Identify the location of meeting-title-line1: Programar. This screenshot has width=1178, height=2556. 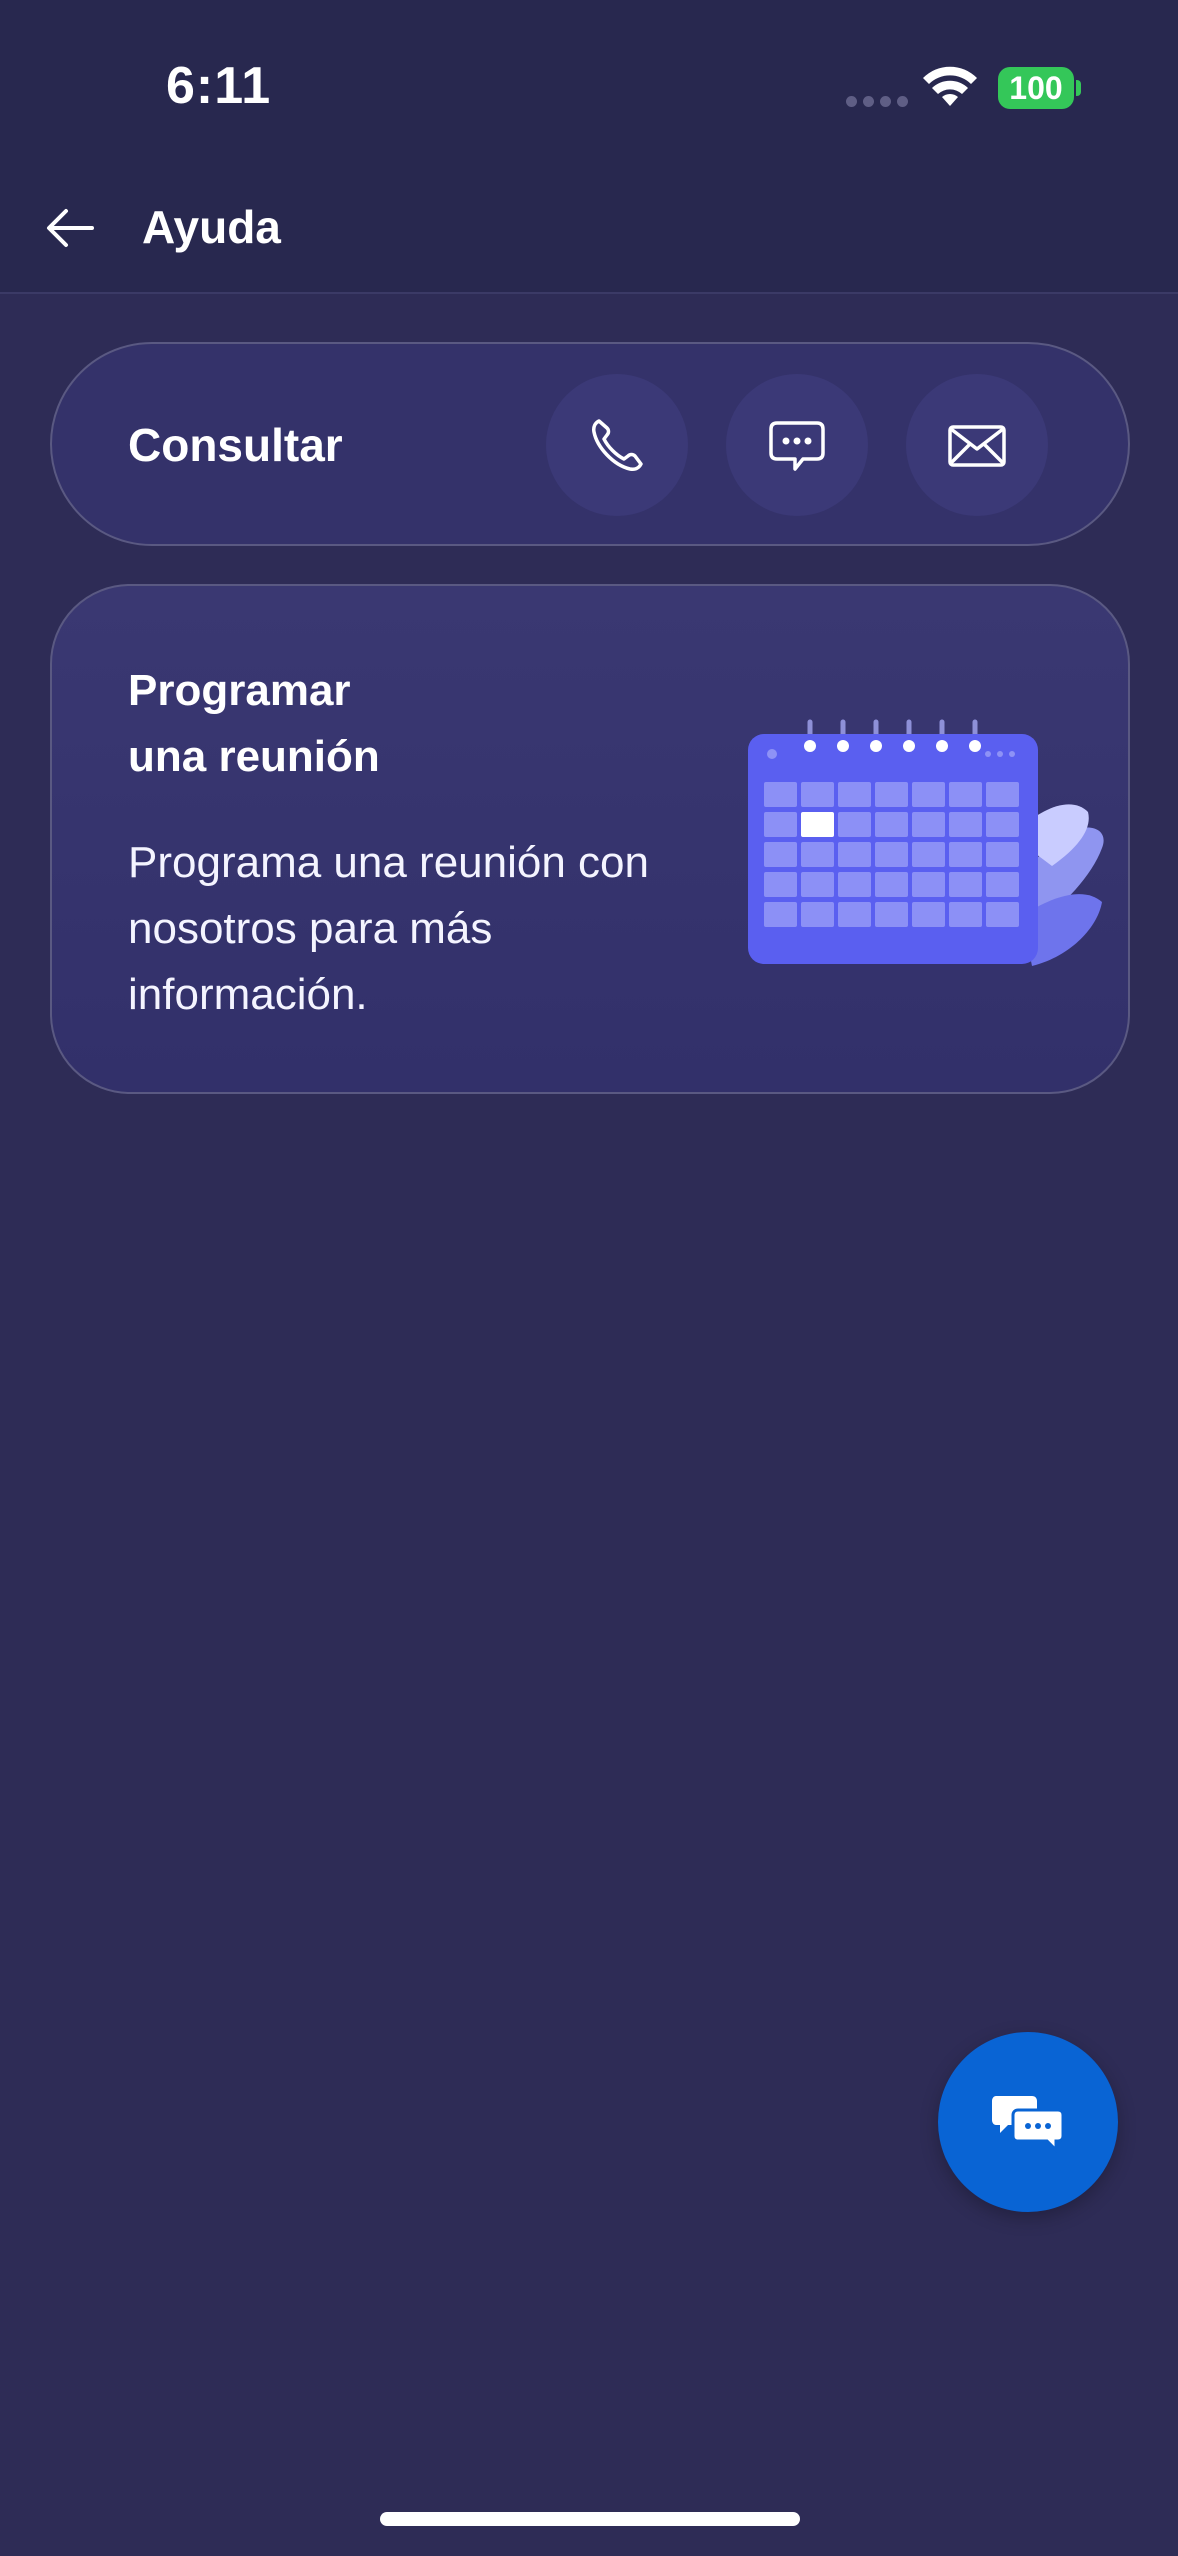
(239, 690).